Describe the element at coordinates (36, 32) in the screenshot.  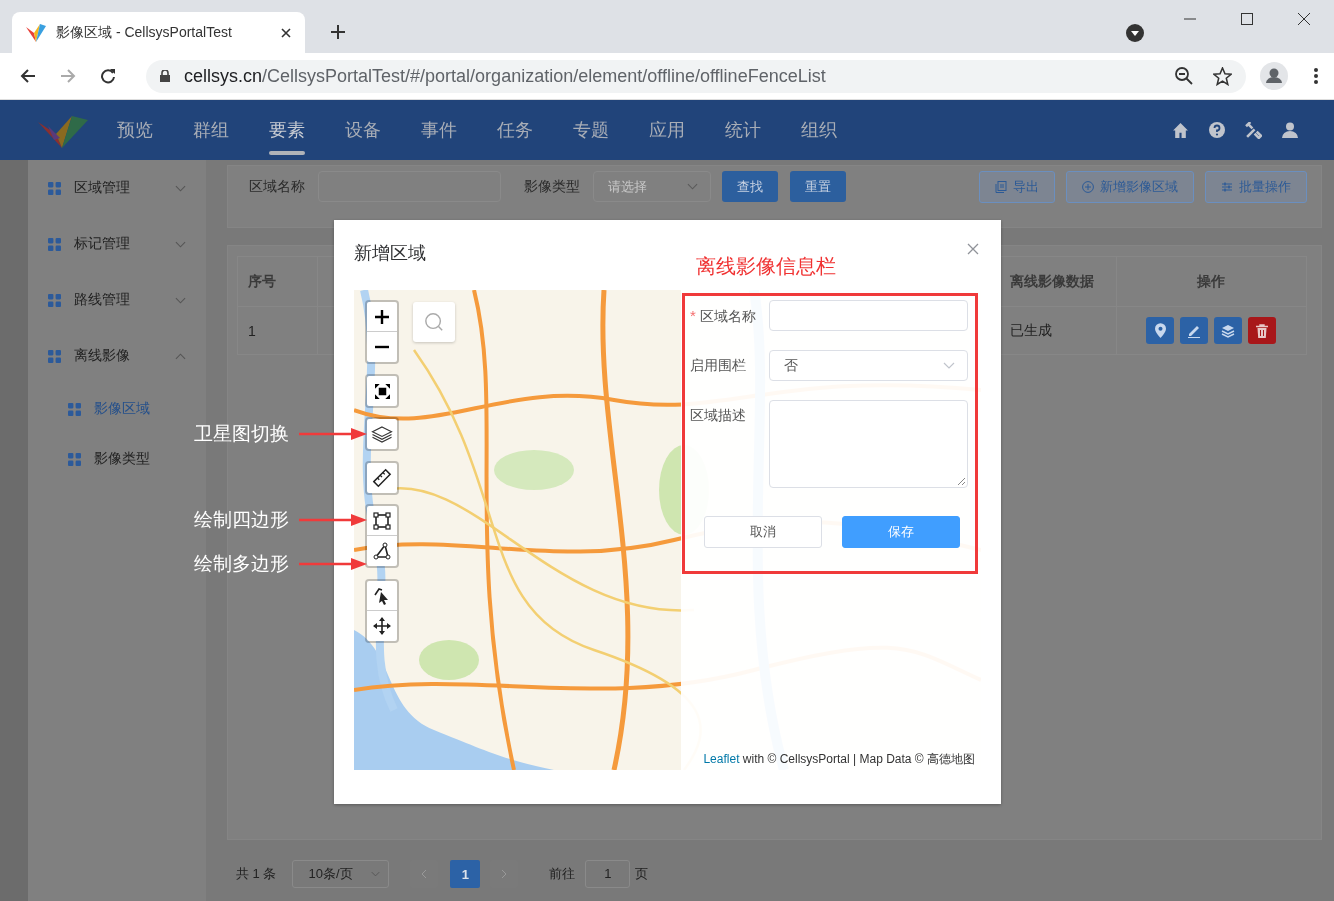
I see `logo-icon` at that location.